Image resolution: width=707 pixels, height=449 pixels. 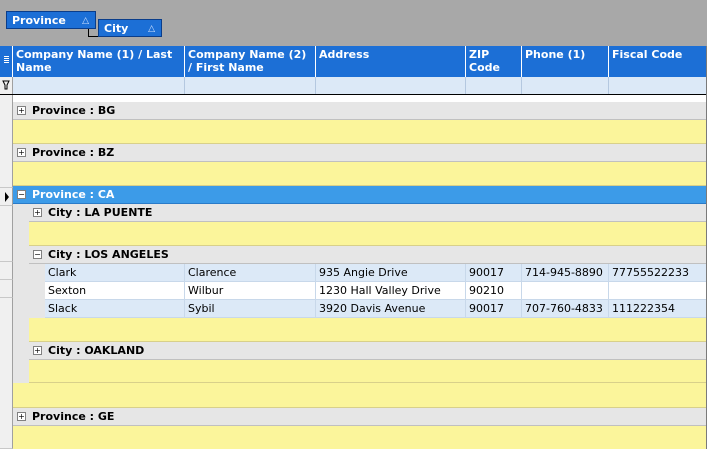 I want to click on cell-phone, so click(x=565, y=290).